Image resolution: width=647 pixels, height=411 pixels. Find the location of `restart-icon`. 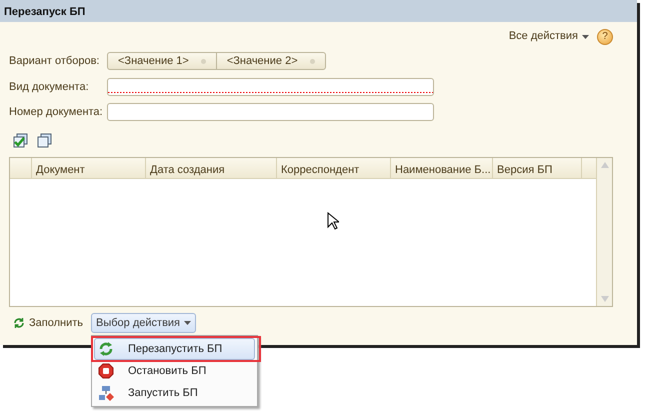

restart-icon is located at coordinates (106, 349).